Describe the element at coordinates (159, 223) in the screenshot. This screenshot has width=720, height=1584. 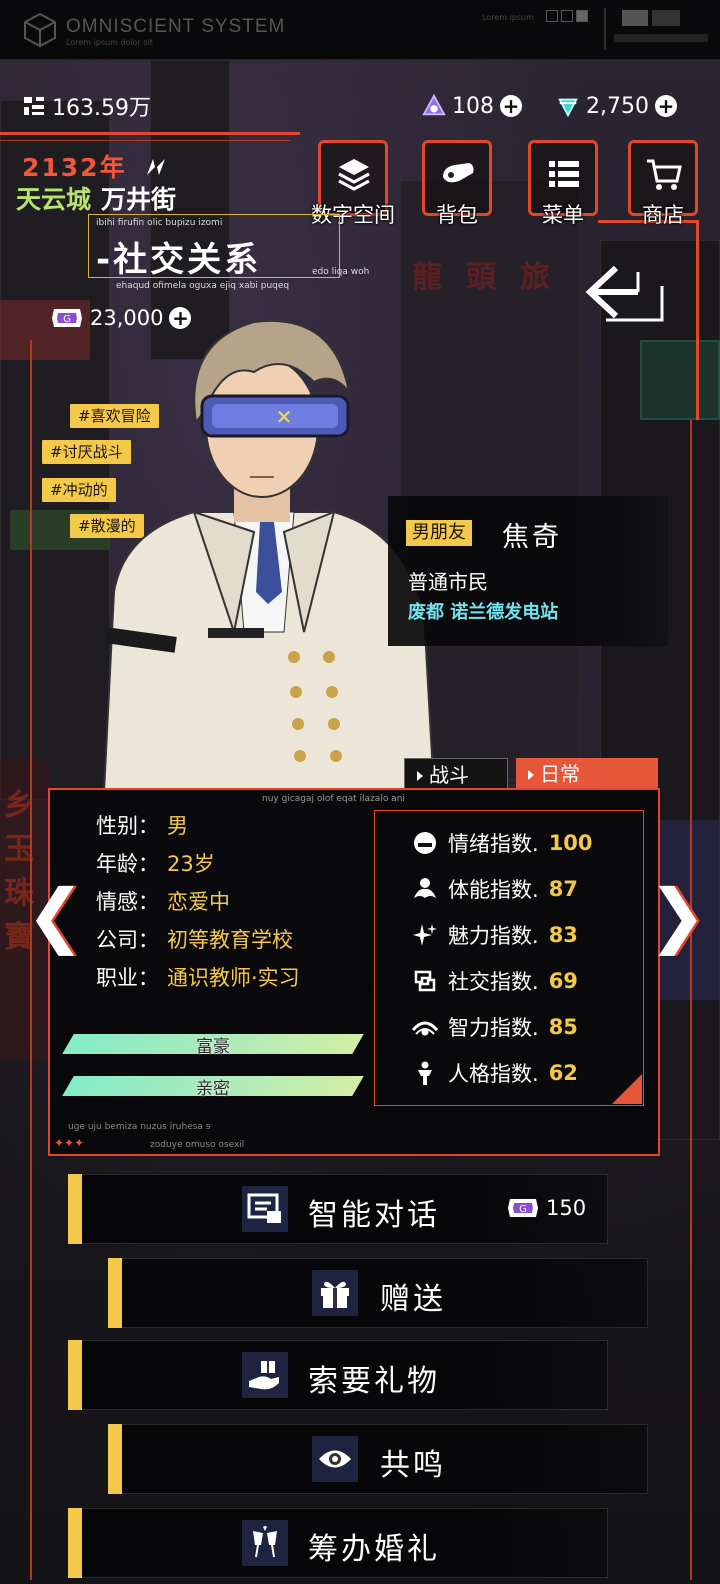
I see `title-flavor-text: ibihi firufin olic bupizu izomi` at that location.